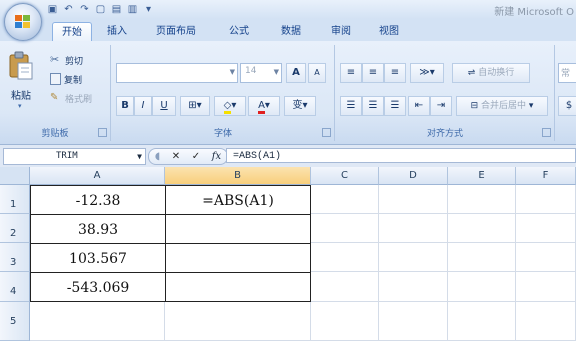 The height and width of the screenshot is (342, 576). What do you see at coordinates (502, 106) in the screenshot?
I see `merge-center-button: ⊟ 合并后居中 ▾` at bounding box center [502, 106].